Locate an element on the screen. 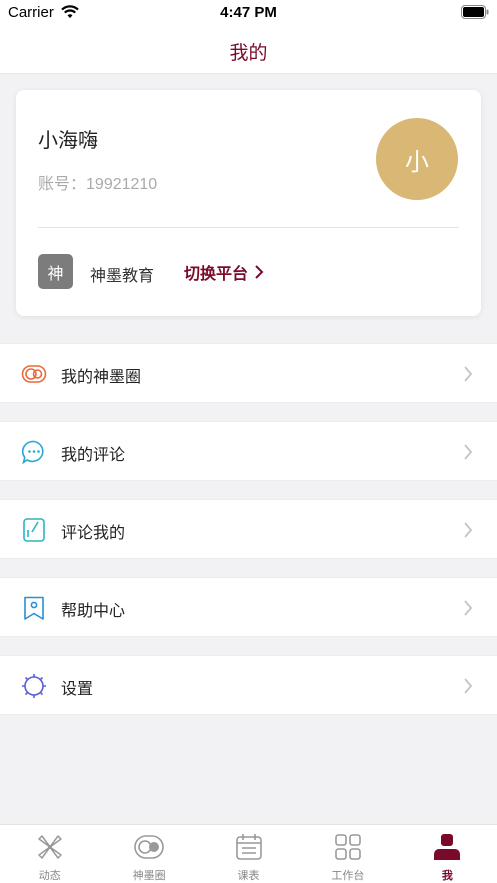 The image size is (497, 883). menu-label: 评论我的 is located at coordinates (93, 532).